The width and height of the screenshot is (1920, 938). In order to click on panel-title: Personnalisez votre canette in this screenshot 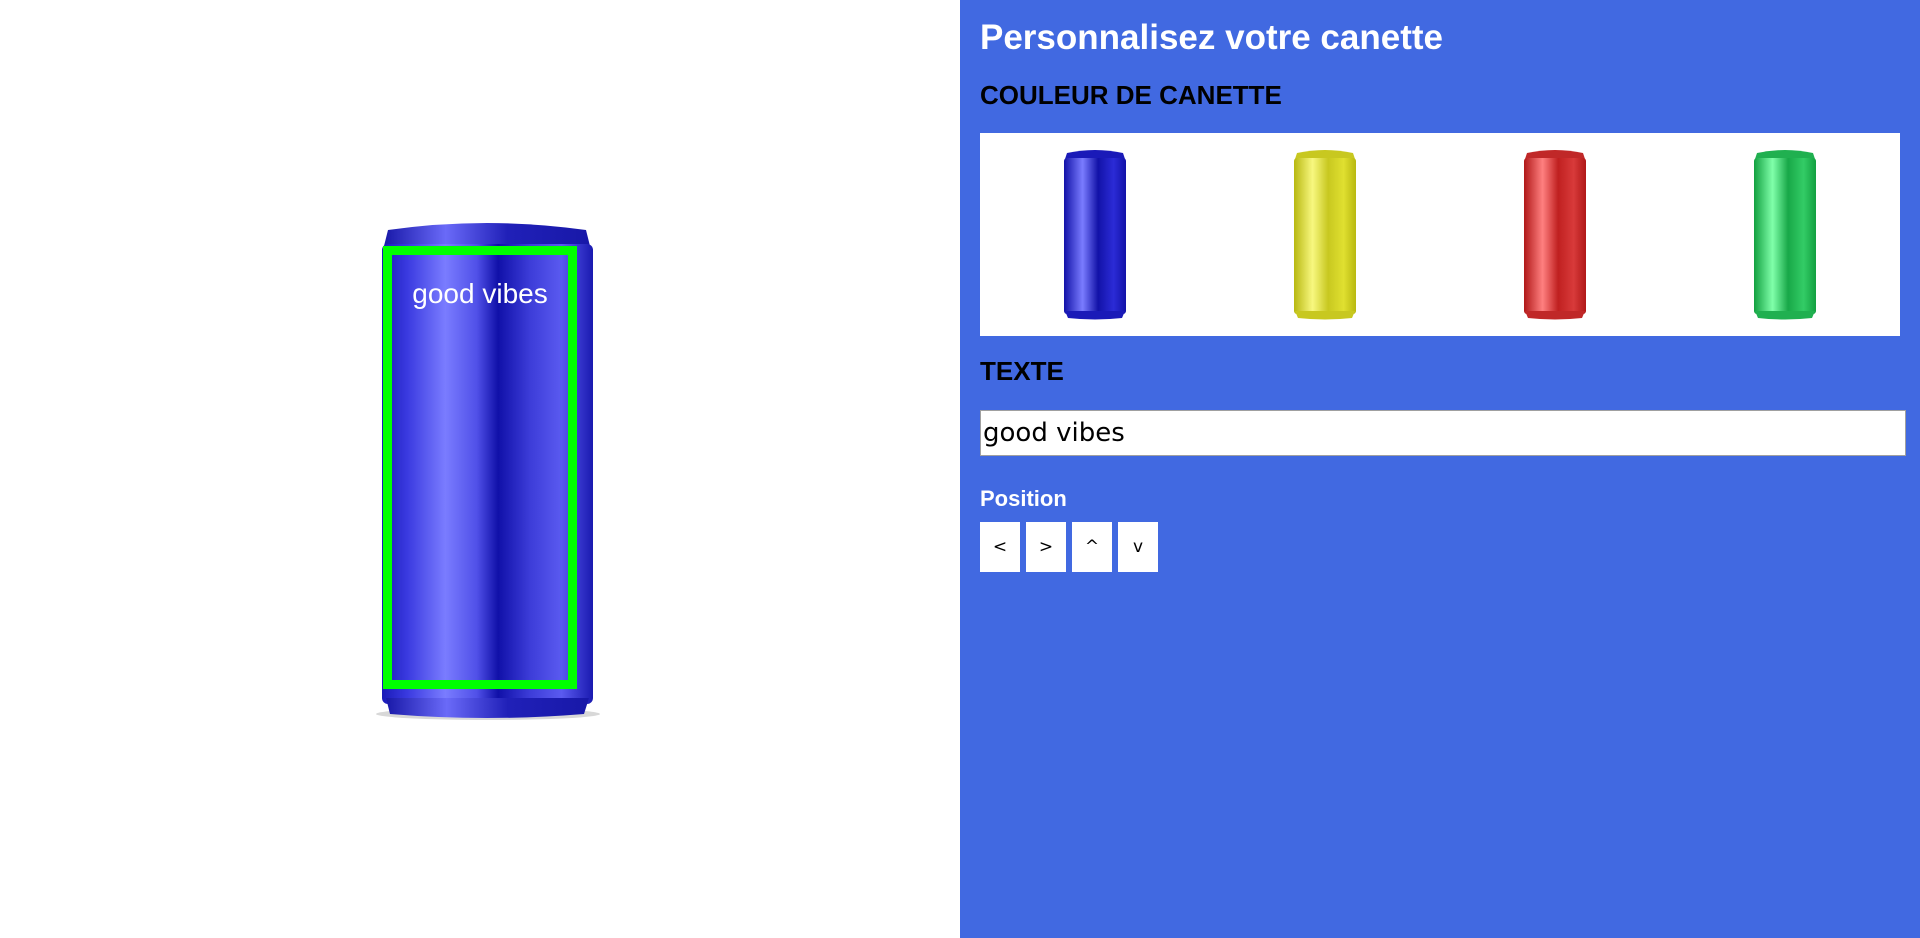, I will do `click(1211, 37)`.